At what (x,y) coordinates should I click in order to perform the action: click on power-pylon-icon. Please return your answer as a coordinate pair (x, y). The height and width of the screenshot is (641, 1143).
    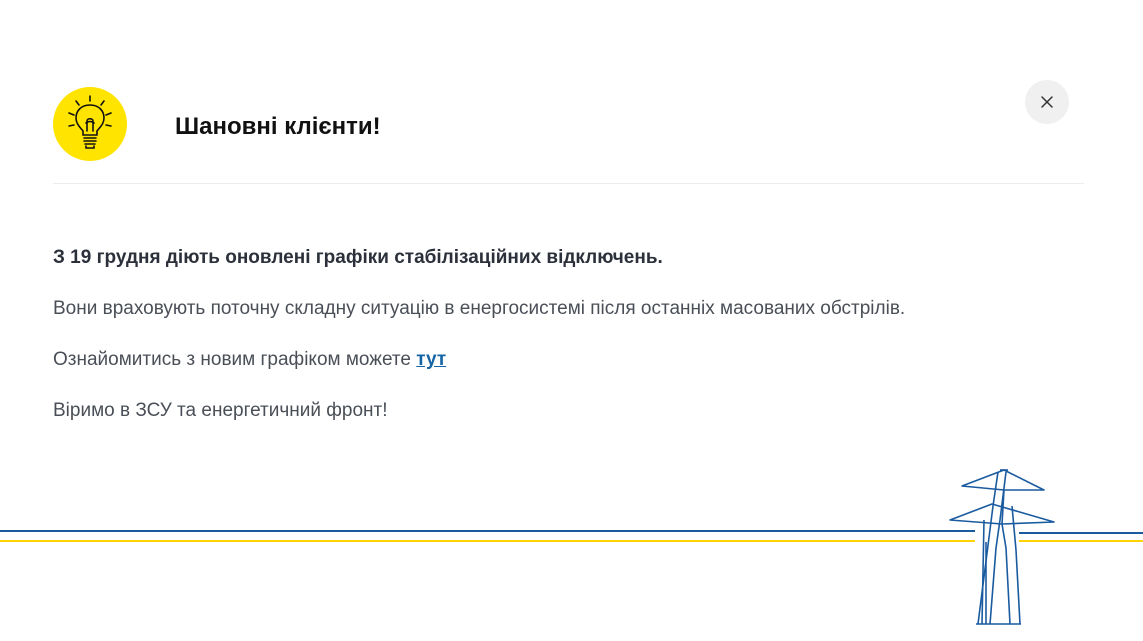
    Looking at the image, I should click on (1002, 547).